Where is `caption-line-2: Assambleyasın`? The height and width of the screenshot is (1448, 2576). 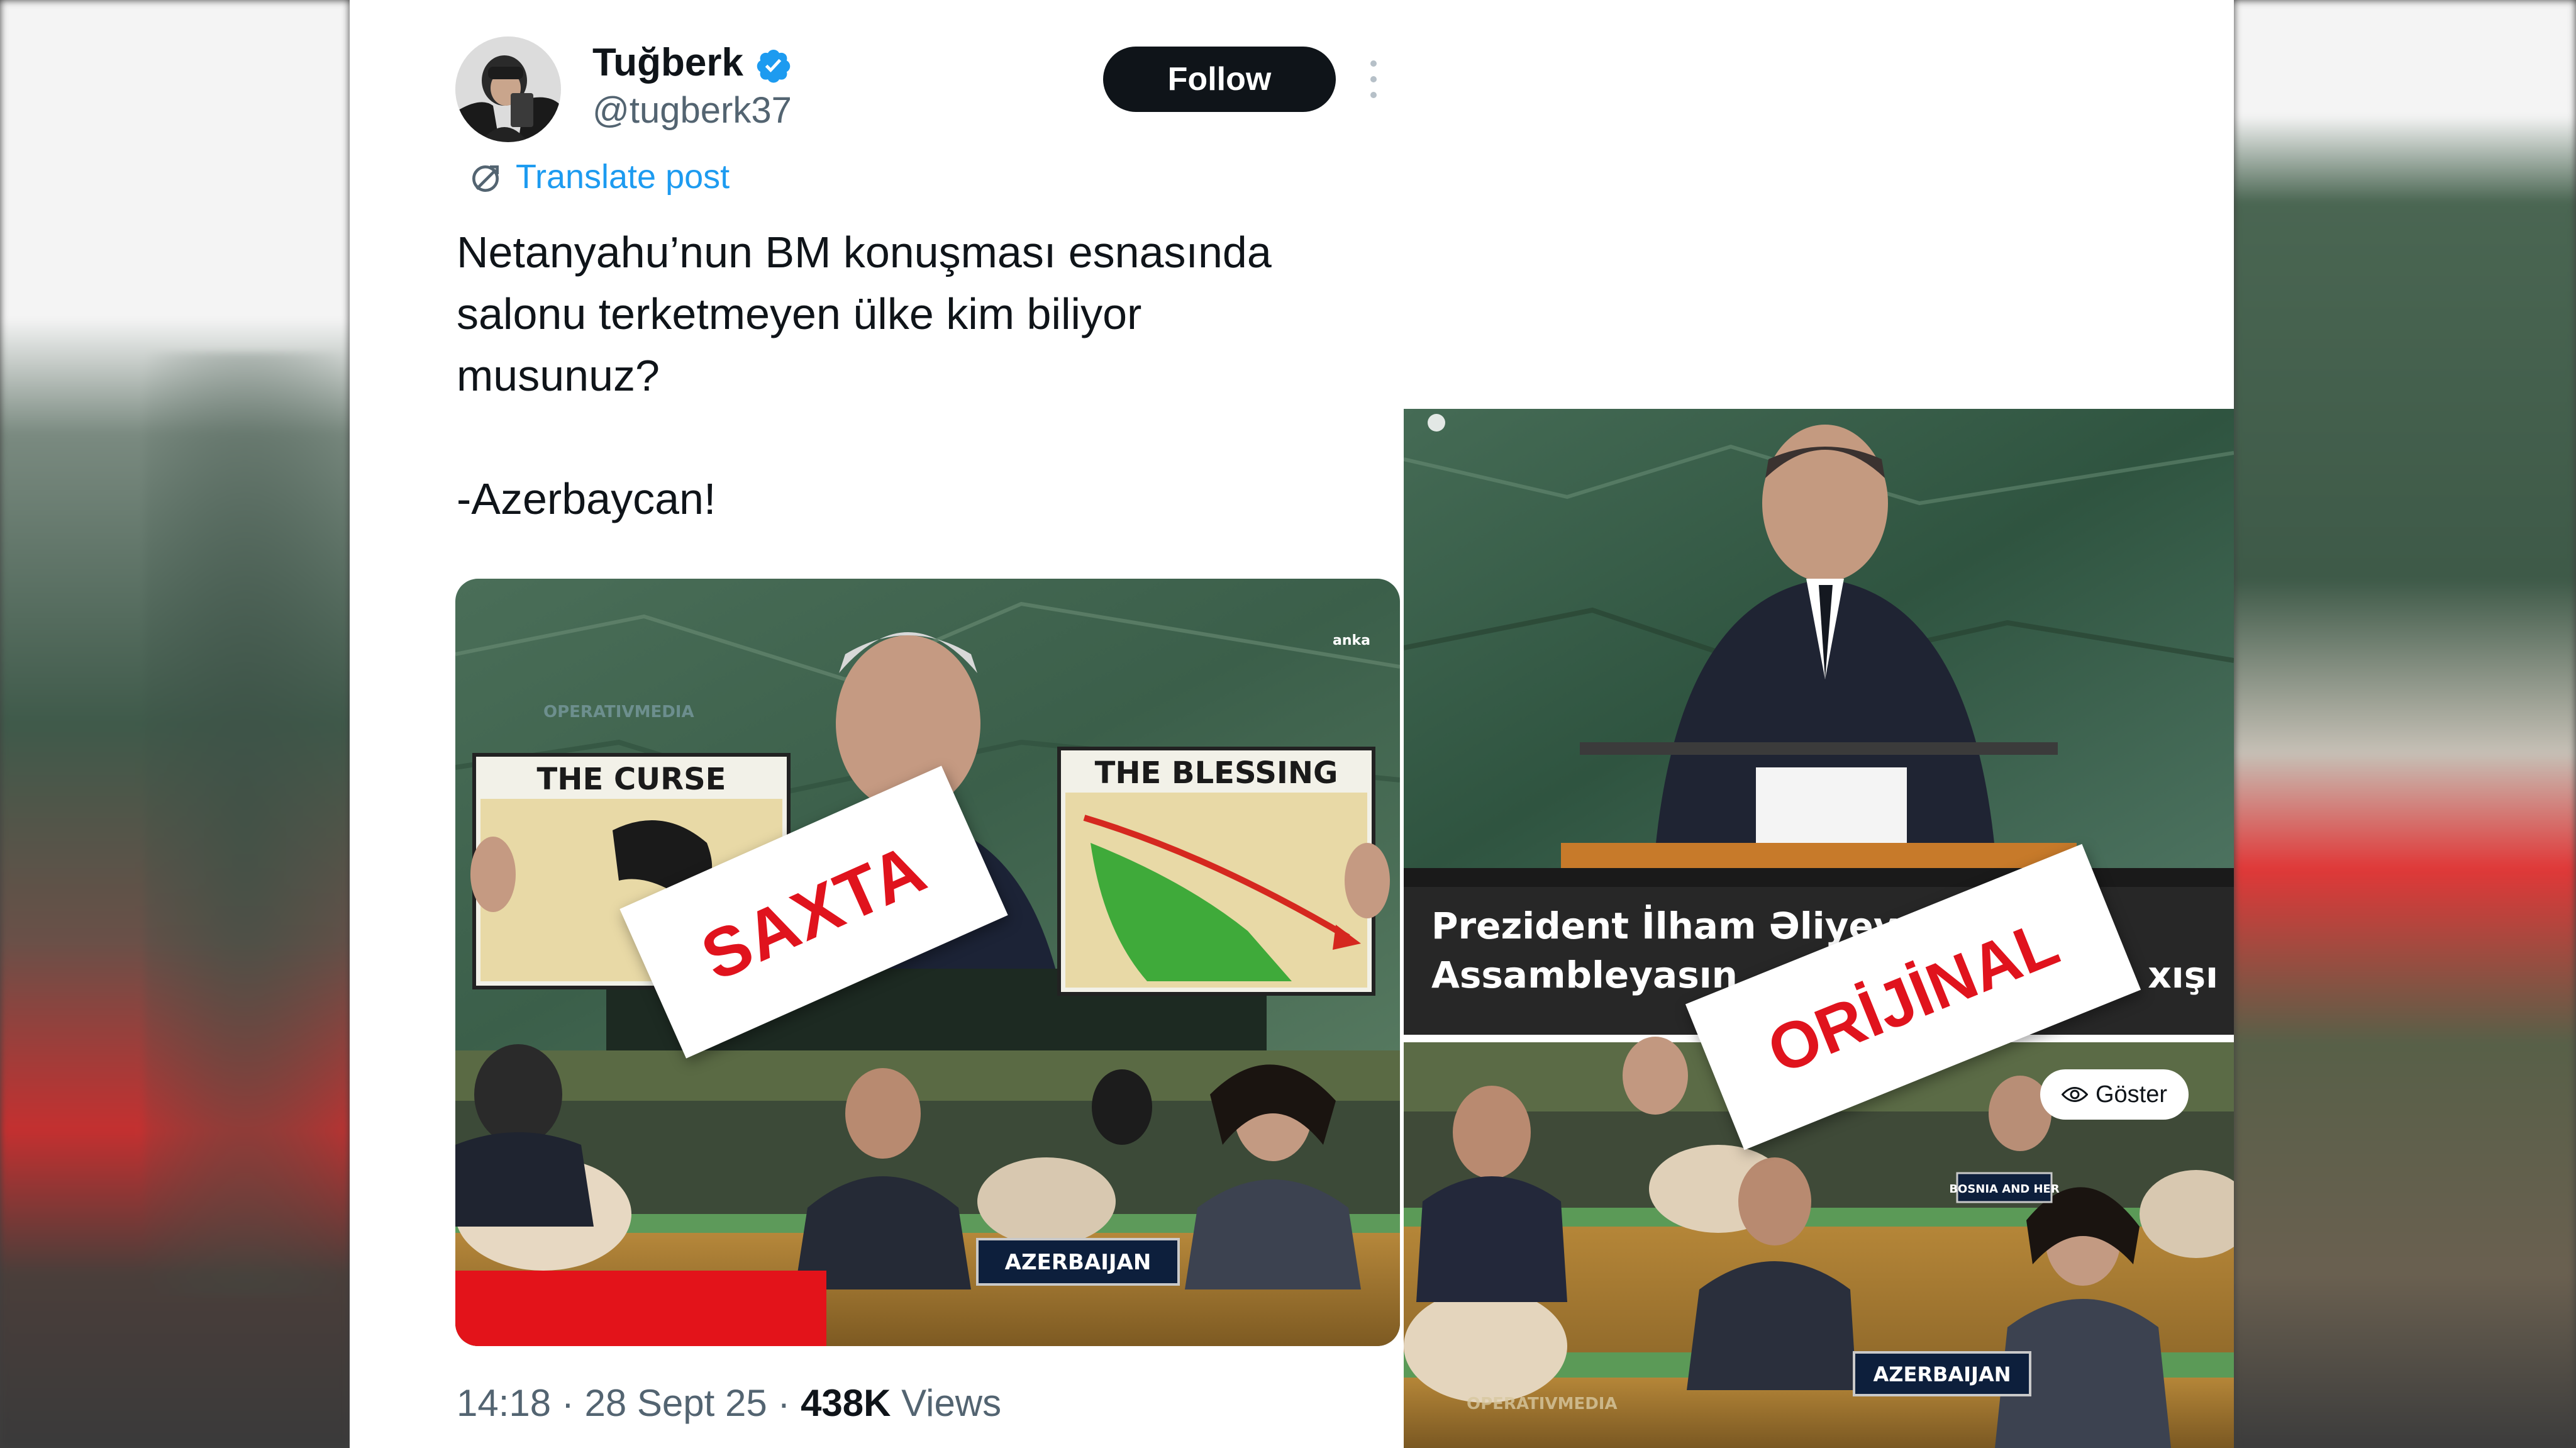 caption-line-2: Assambleyasın is located at coordinates (1584, 975).